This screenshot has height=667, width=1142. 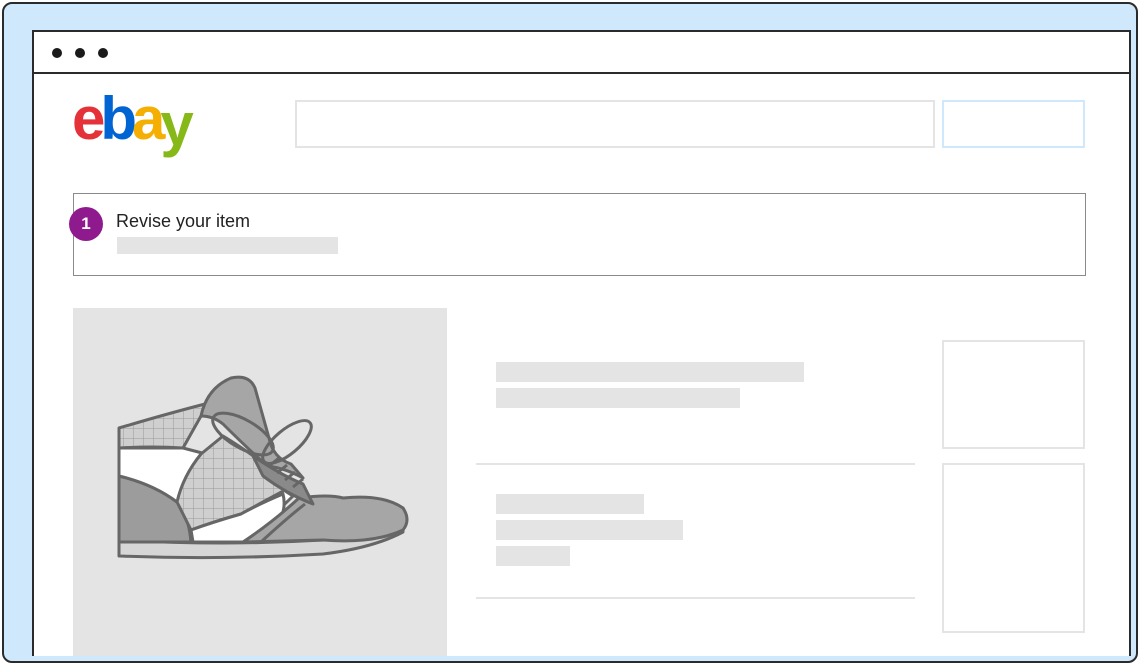 What do you see at coordinates (183, 221) in the screenshot?
I see `step-label: Revise your item` at bounding box center [183, 221].